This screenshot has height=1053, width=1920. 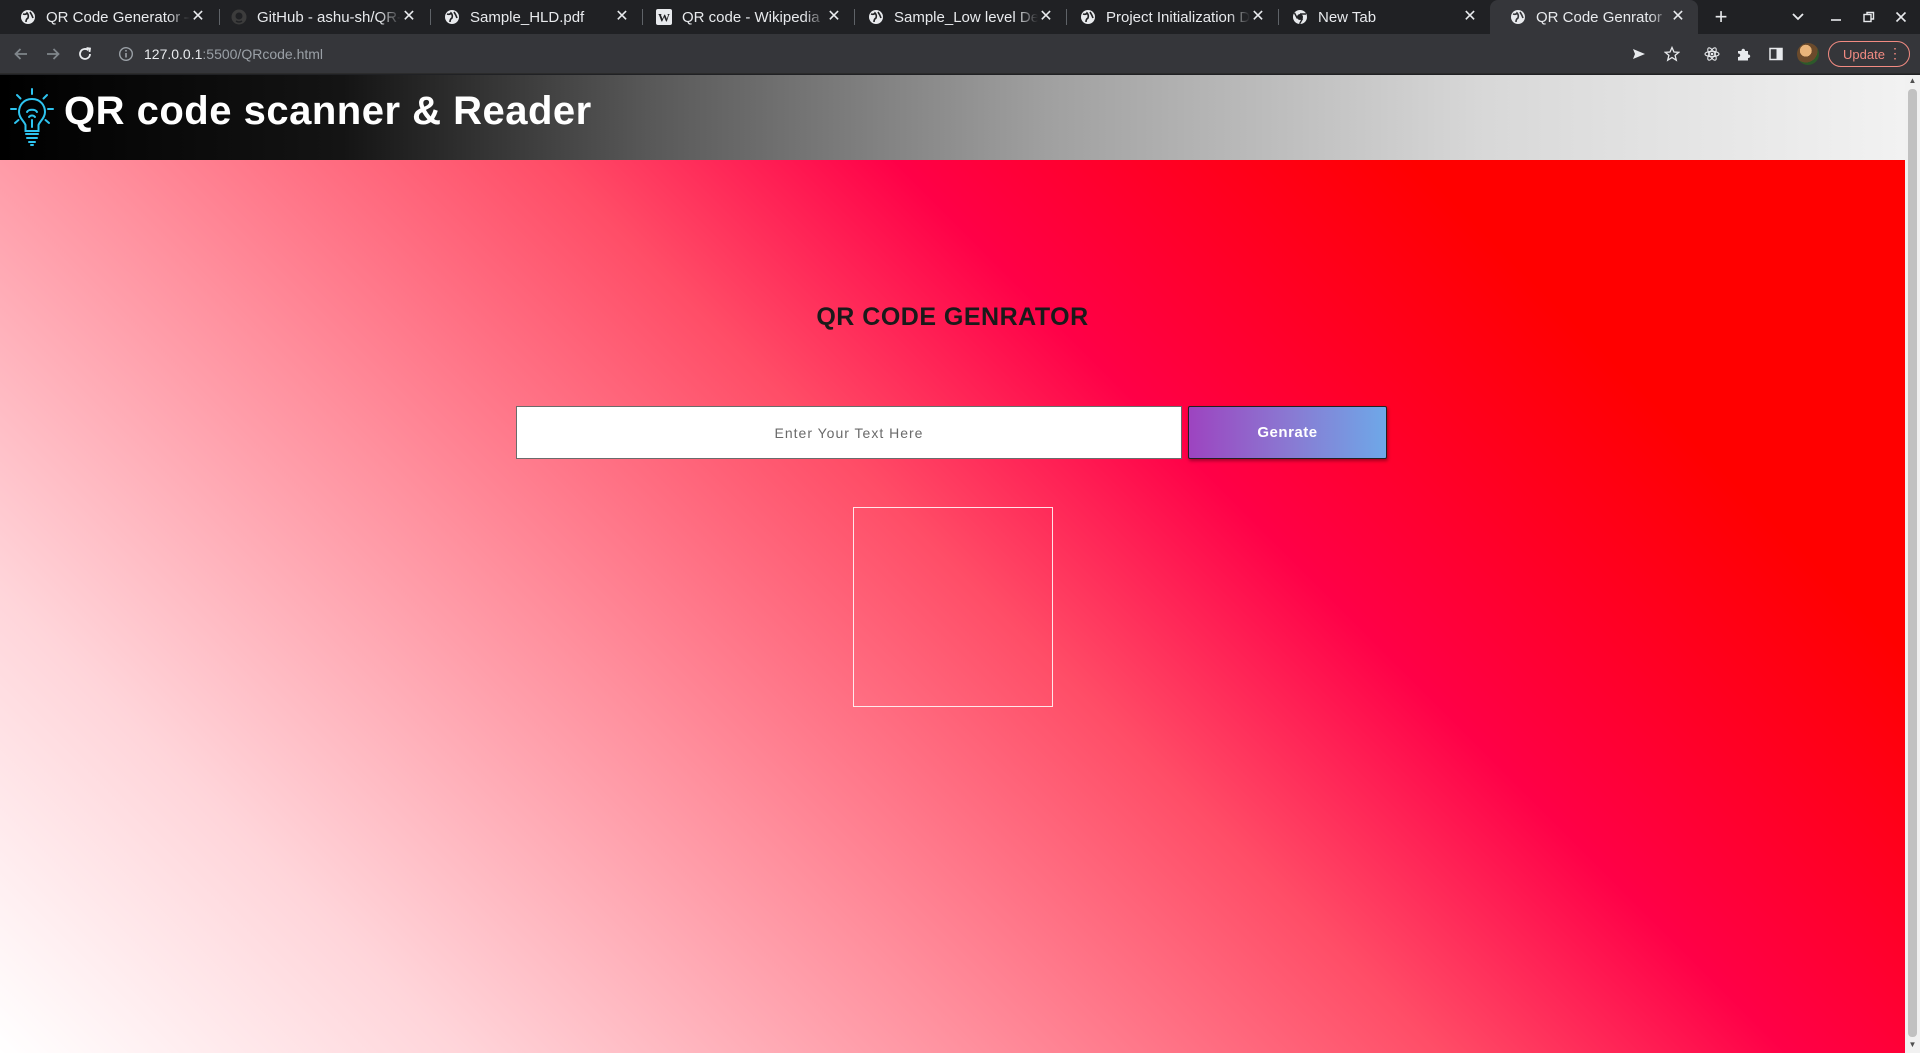 What do you see at coordinates (328, 111) in the screenshot?
I see `site-title: QR code scanner & Reader` at bounding box center [328, 111].